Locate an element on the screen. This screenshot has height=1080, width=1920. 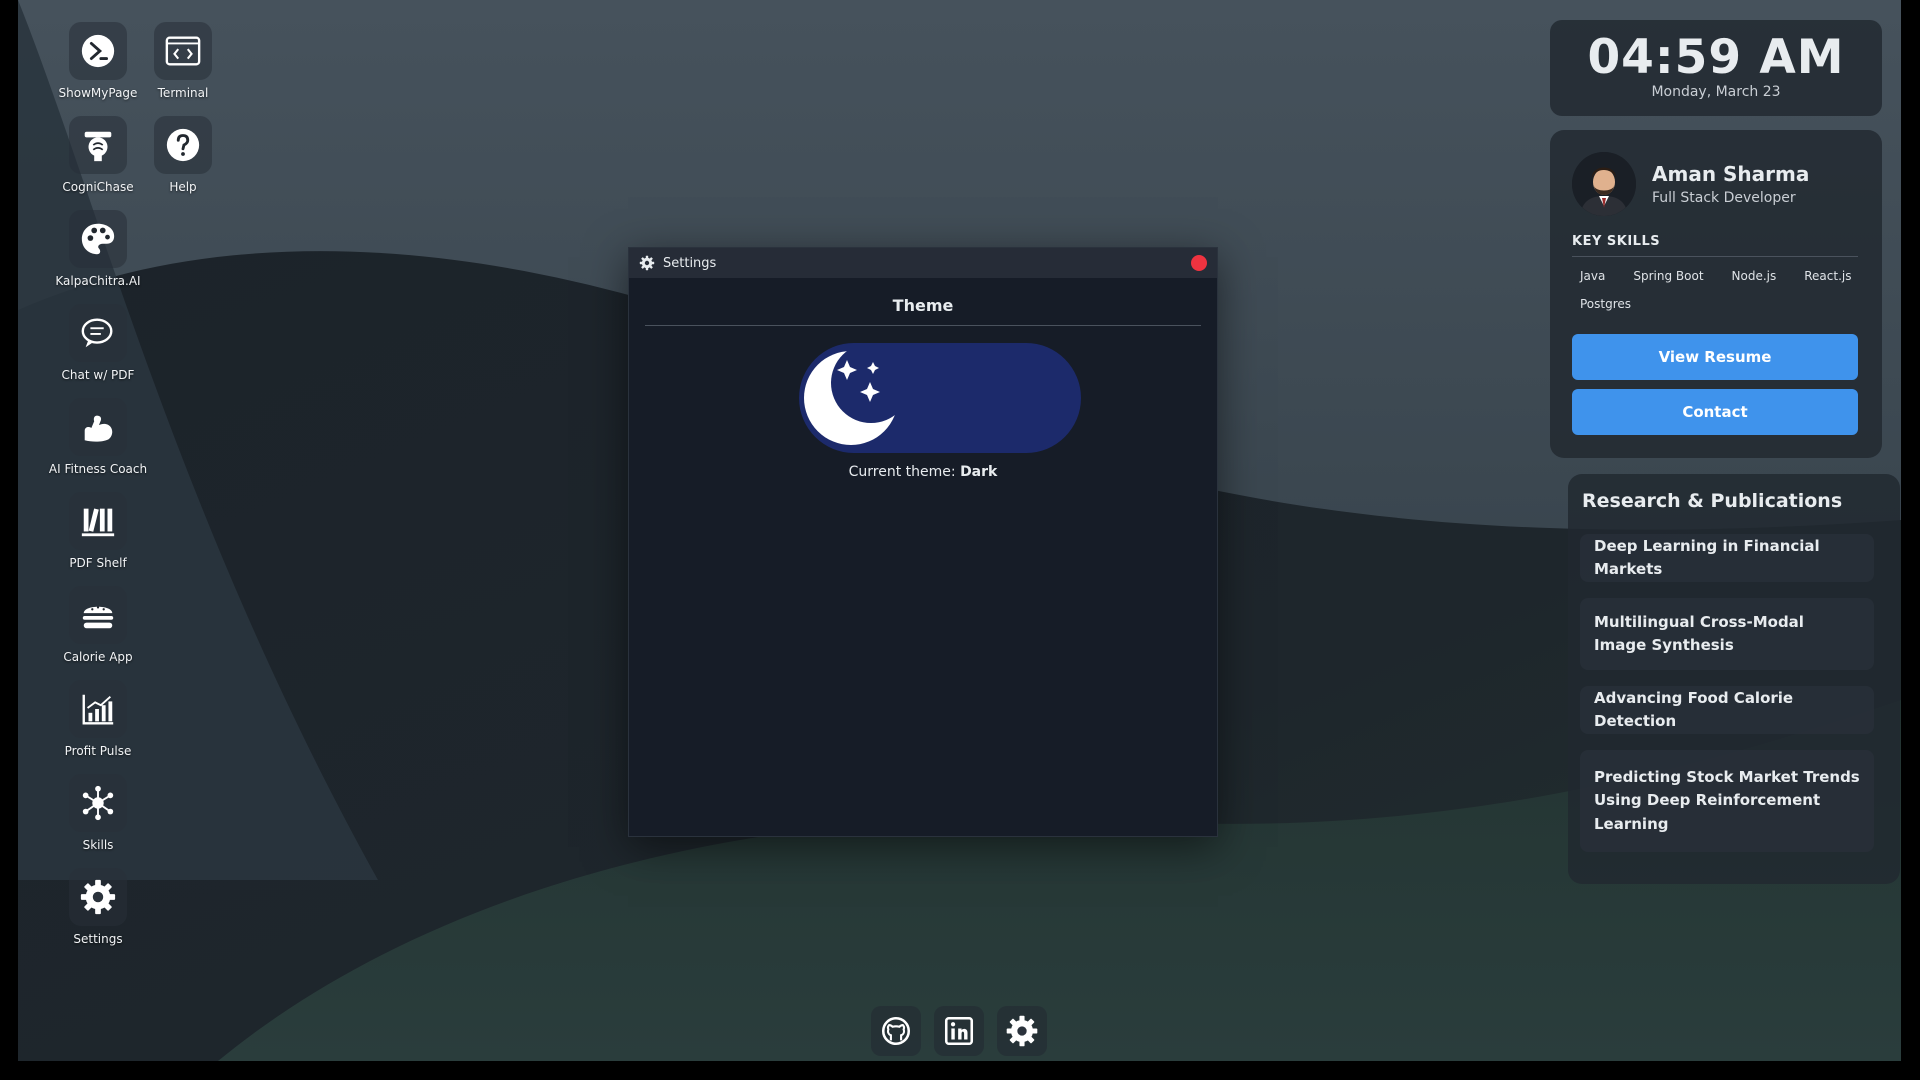
desktop-icon-label: CogniChase is located at coordinates (98, 187).